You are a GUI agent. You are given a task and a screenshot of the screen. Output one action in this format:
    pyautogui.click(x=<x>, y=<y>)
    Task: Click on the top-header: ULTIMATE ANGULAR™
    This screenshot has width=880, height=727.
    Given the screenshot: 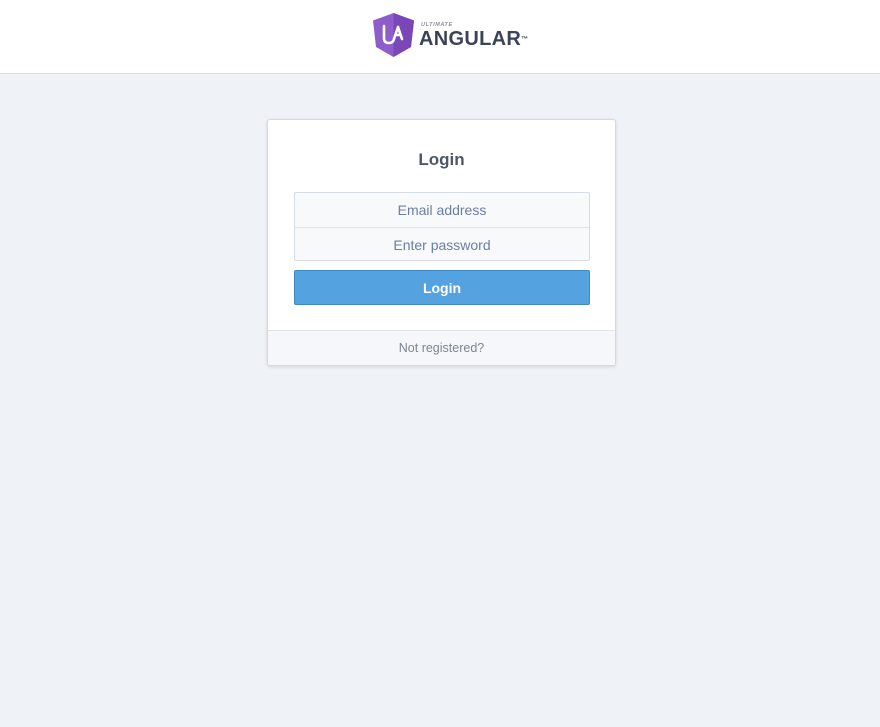 What is the action you would take?
    pyautogui.click(x=440, y=37)
    